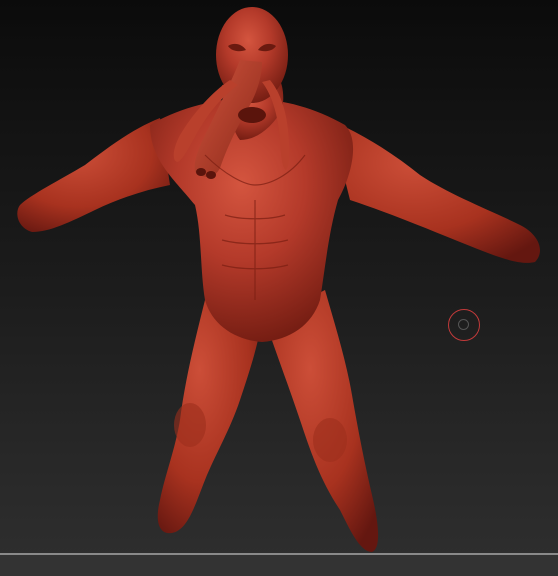  What do you see at coordinates (190, 425) in the screenshot?
I see `model-knee-left` at bounding box center [190, 425].